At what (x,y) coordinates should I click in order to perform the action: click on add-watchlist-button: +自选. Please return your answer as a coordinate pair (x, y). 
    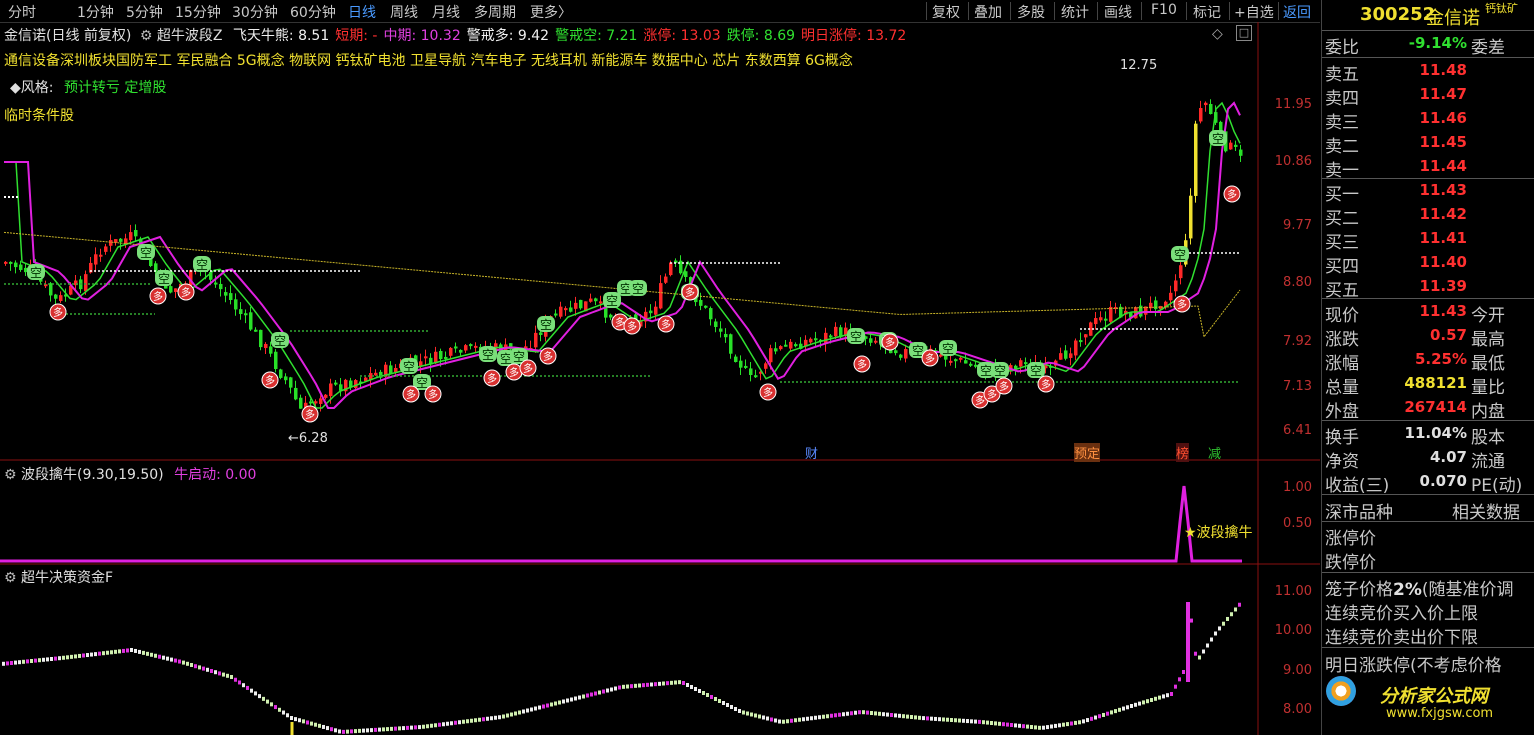
    Looking at the image, I should click on (1254, 12).